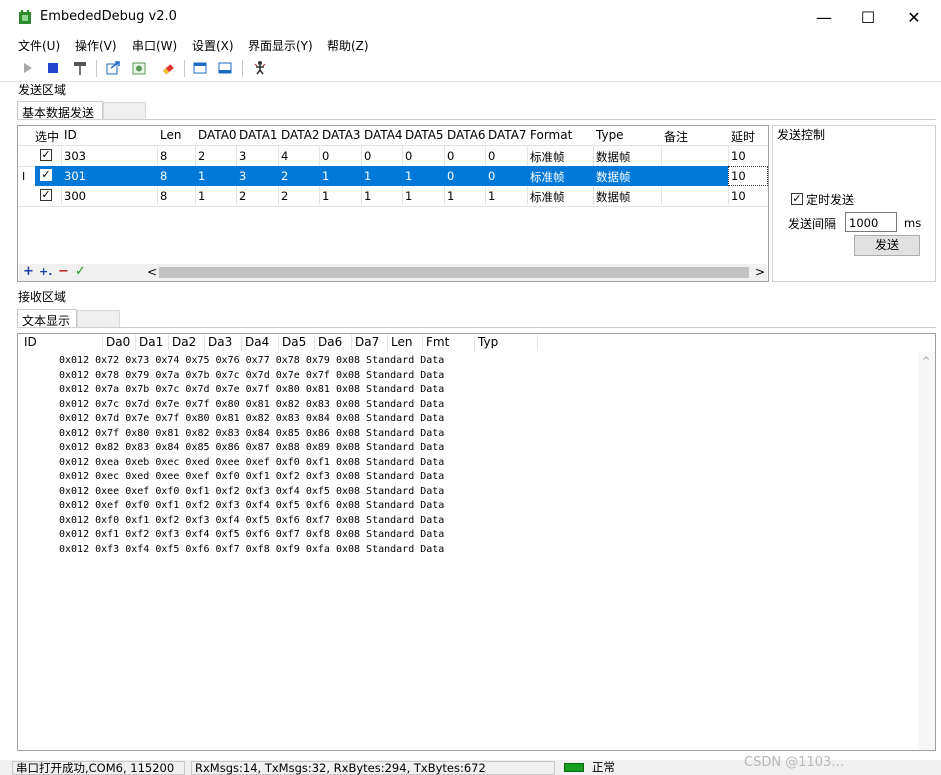 This screenshot has height=775, width=941. Describe the element at coordinates (28, 272) in the screenshot. I see `add-row-button: +` at that location.